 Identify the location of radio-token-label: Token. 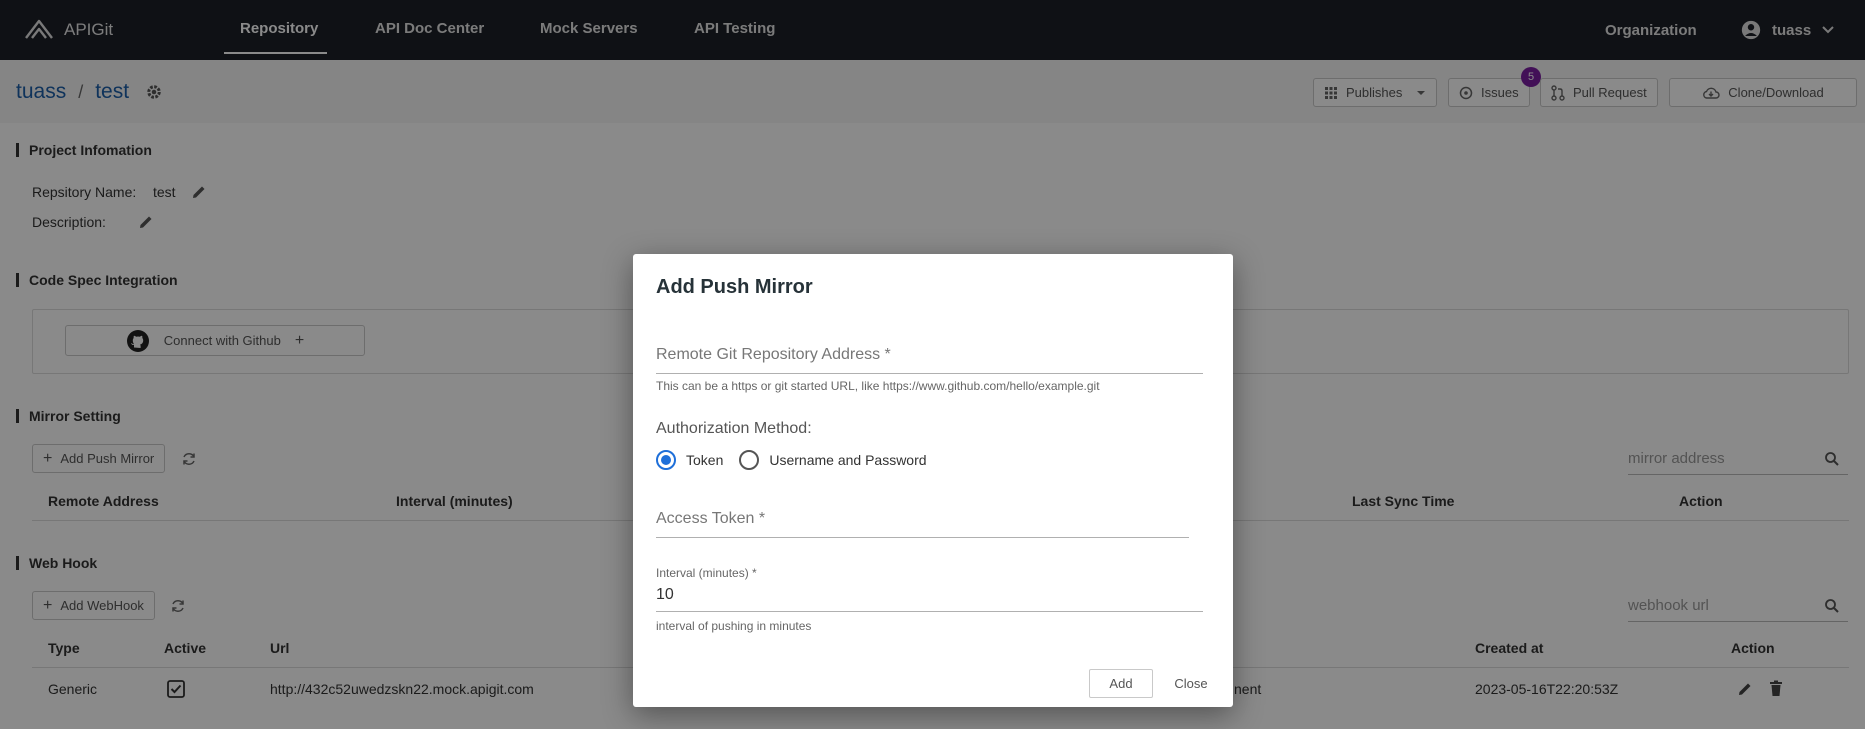
(704, 460).